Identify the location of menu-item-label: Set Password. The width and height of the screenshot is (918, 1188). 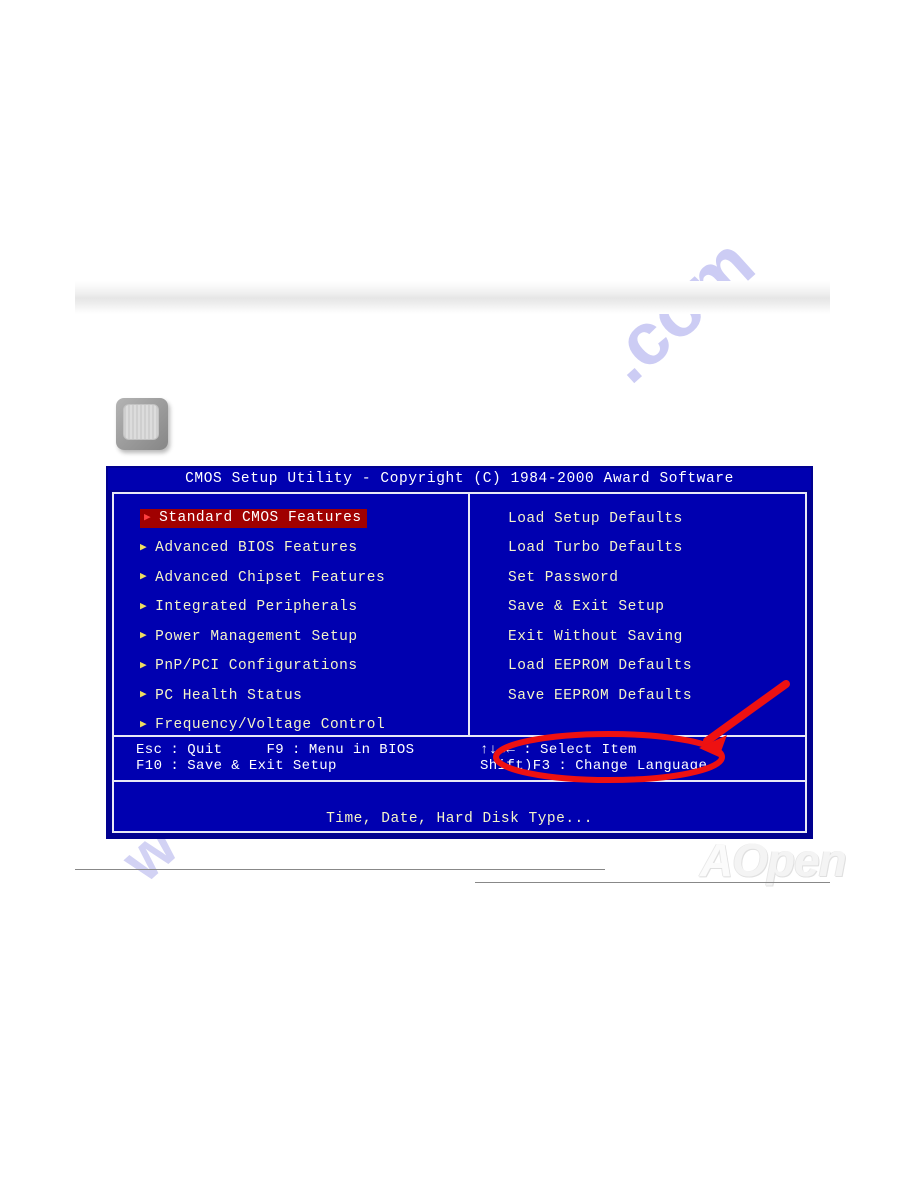
(563, 577).